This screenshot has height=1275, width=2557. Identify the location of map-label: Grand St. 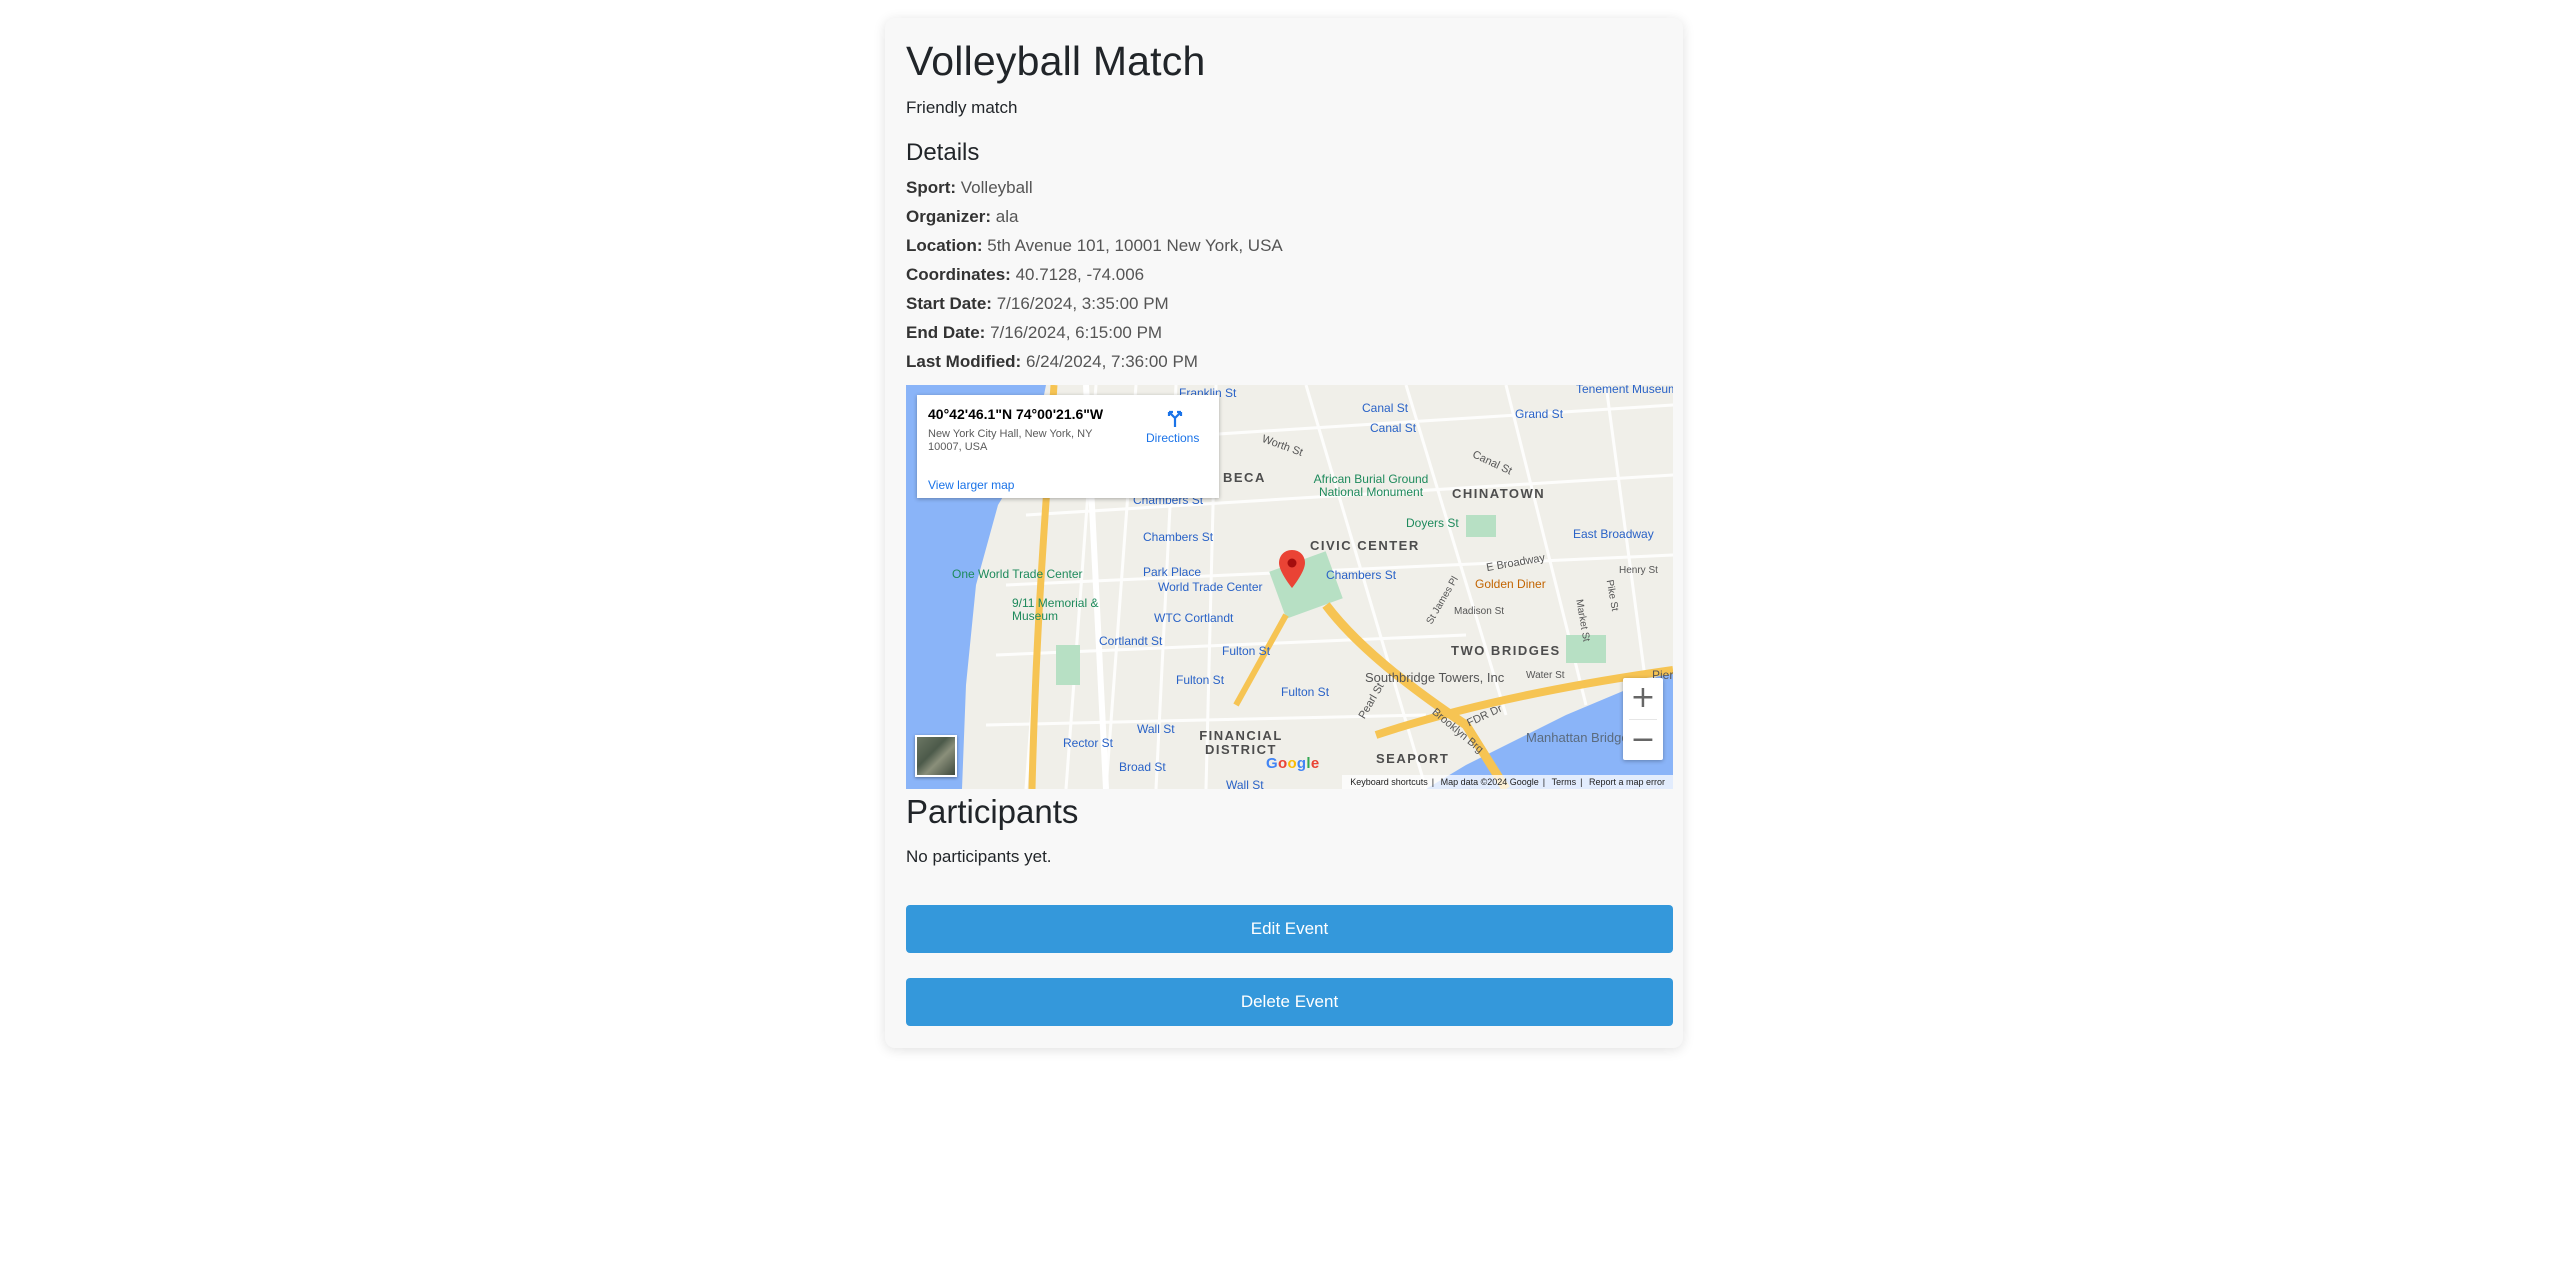
(1539, 414).